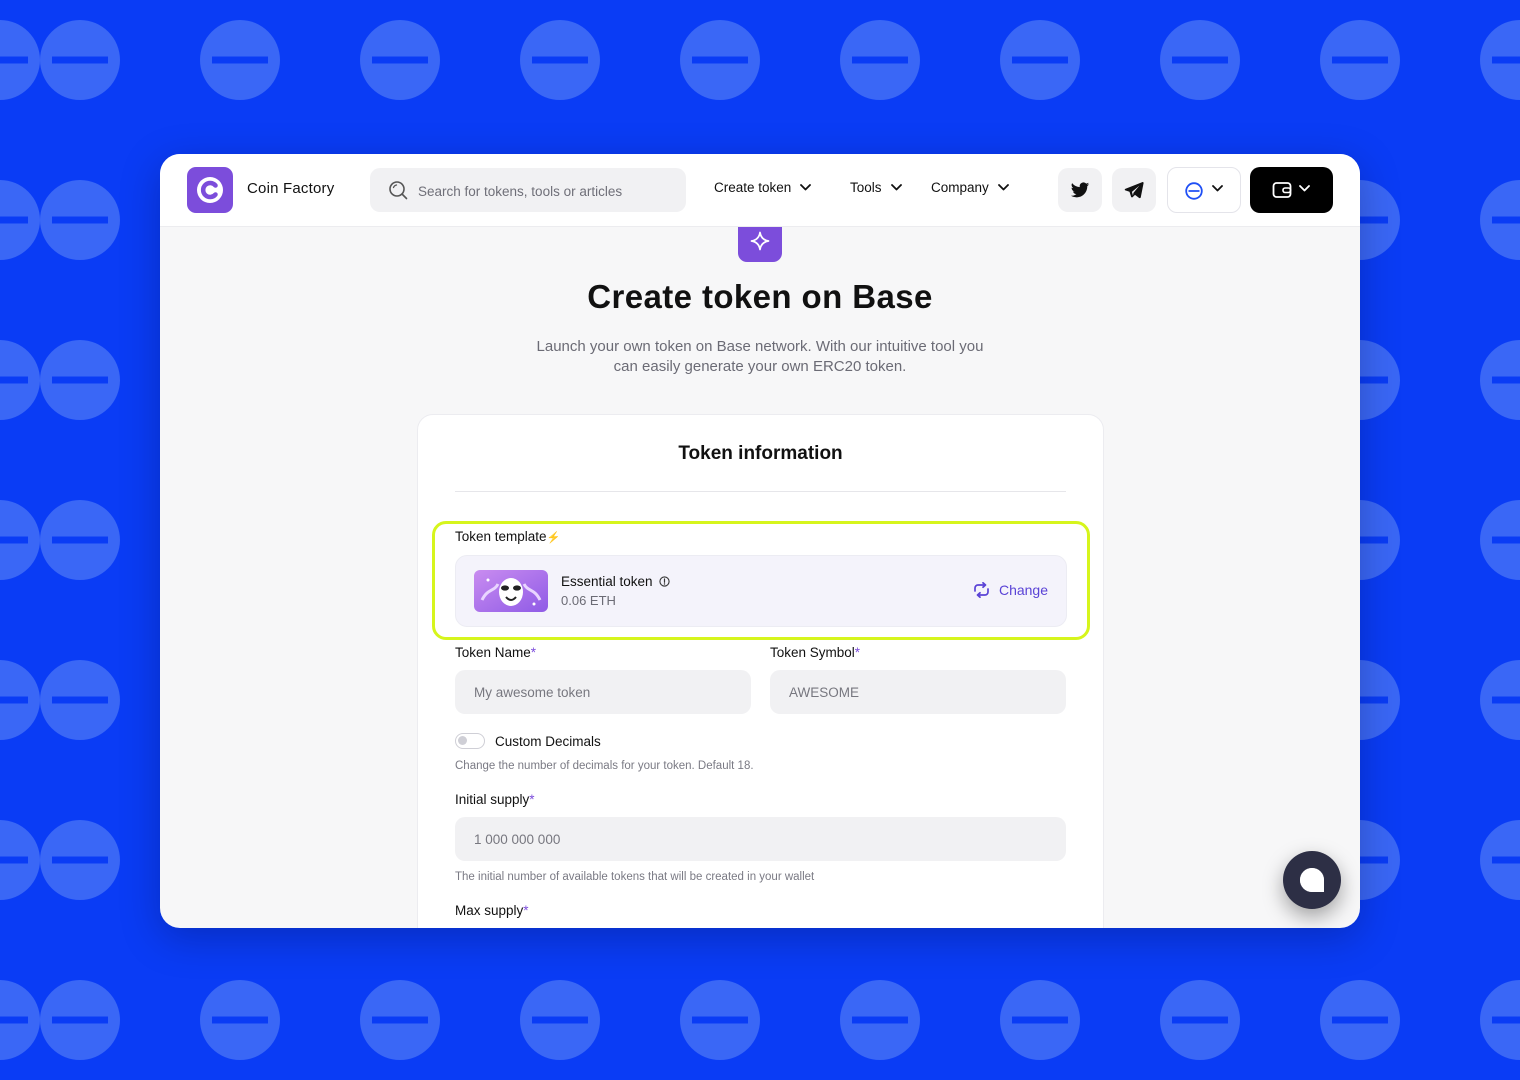 This screenshot has width=1520, height=1080. I want to click on max-supply-label-text: Max supply, so click(489, 910).